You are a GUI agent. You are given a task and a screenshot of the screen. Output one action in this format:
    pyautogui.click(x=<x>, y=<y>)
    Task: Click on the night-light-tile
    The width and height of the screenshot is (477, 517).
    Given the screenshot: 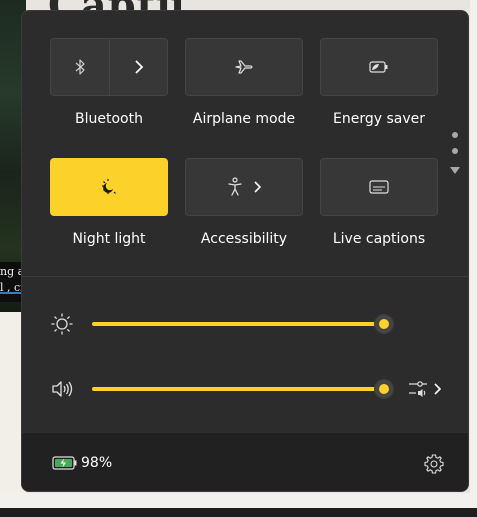 What is the action you would take?
    pyautogui.click(x=109, y=187)
    